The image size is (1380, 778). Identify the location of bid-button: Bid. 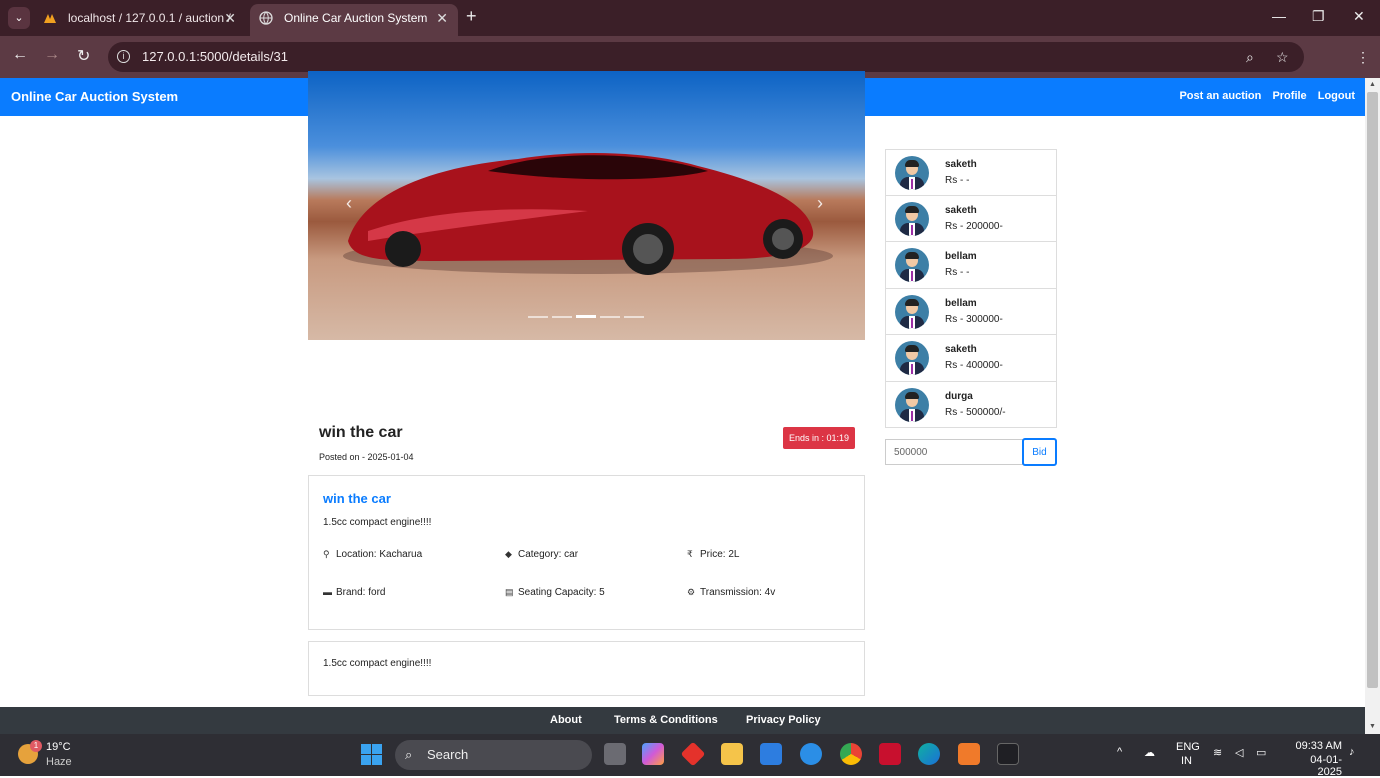
(1039, 452).